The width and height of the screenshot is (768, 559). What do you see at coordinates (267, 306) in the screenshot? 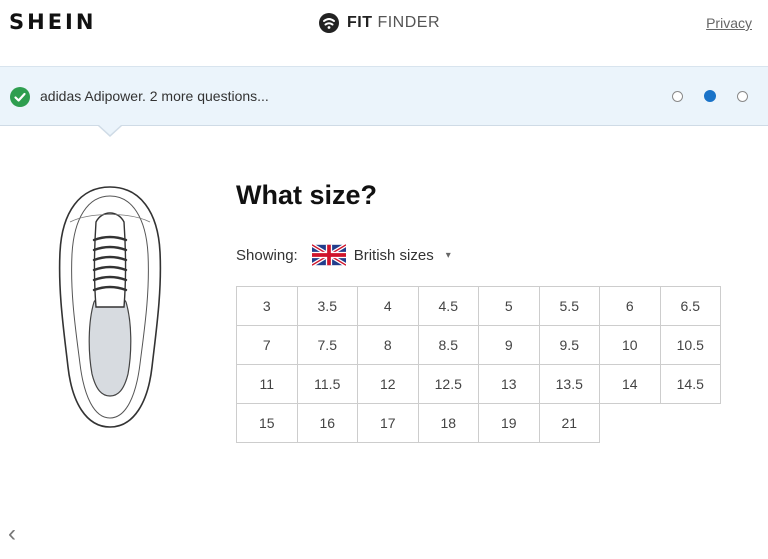
I see `size-option: 3` at bounding box center [267, 306].